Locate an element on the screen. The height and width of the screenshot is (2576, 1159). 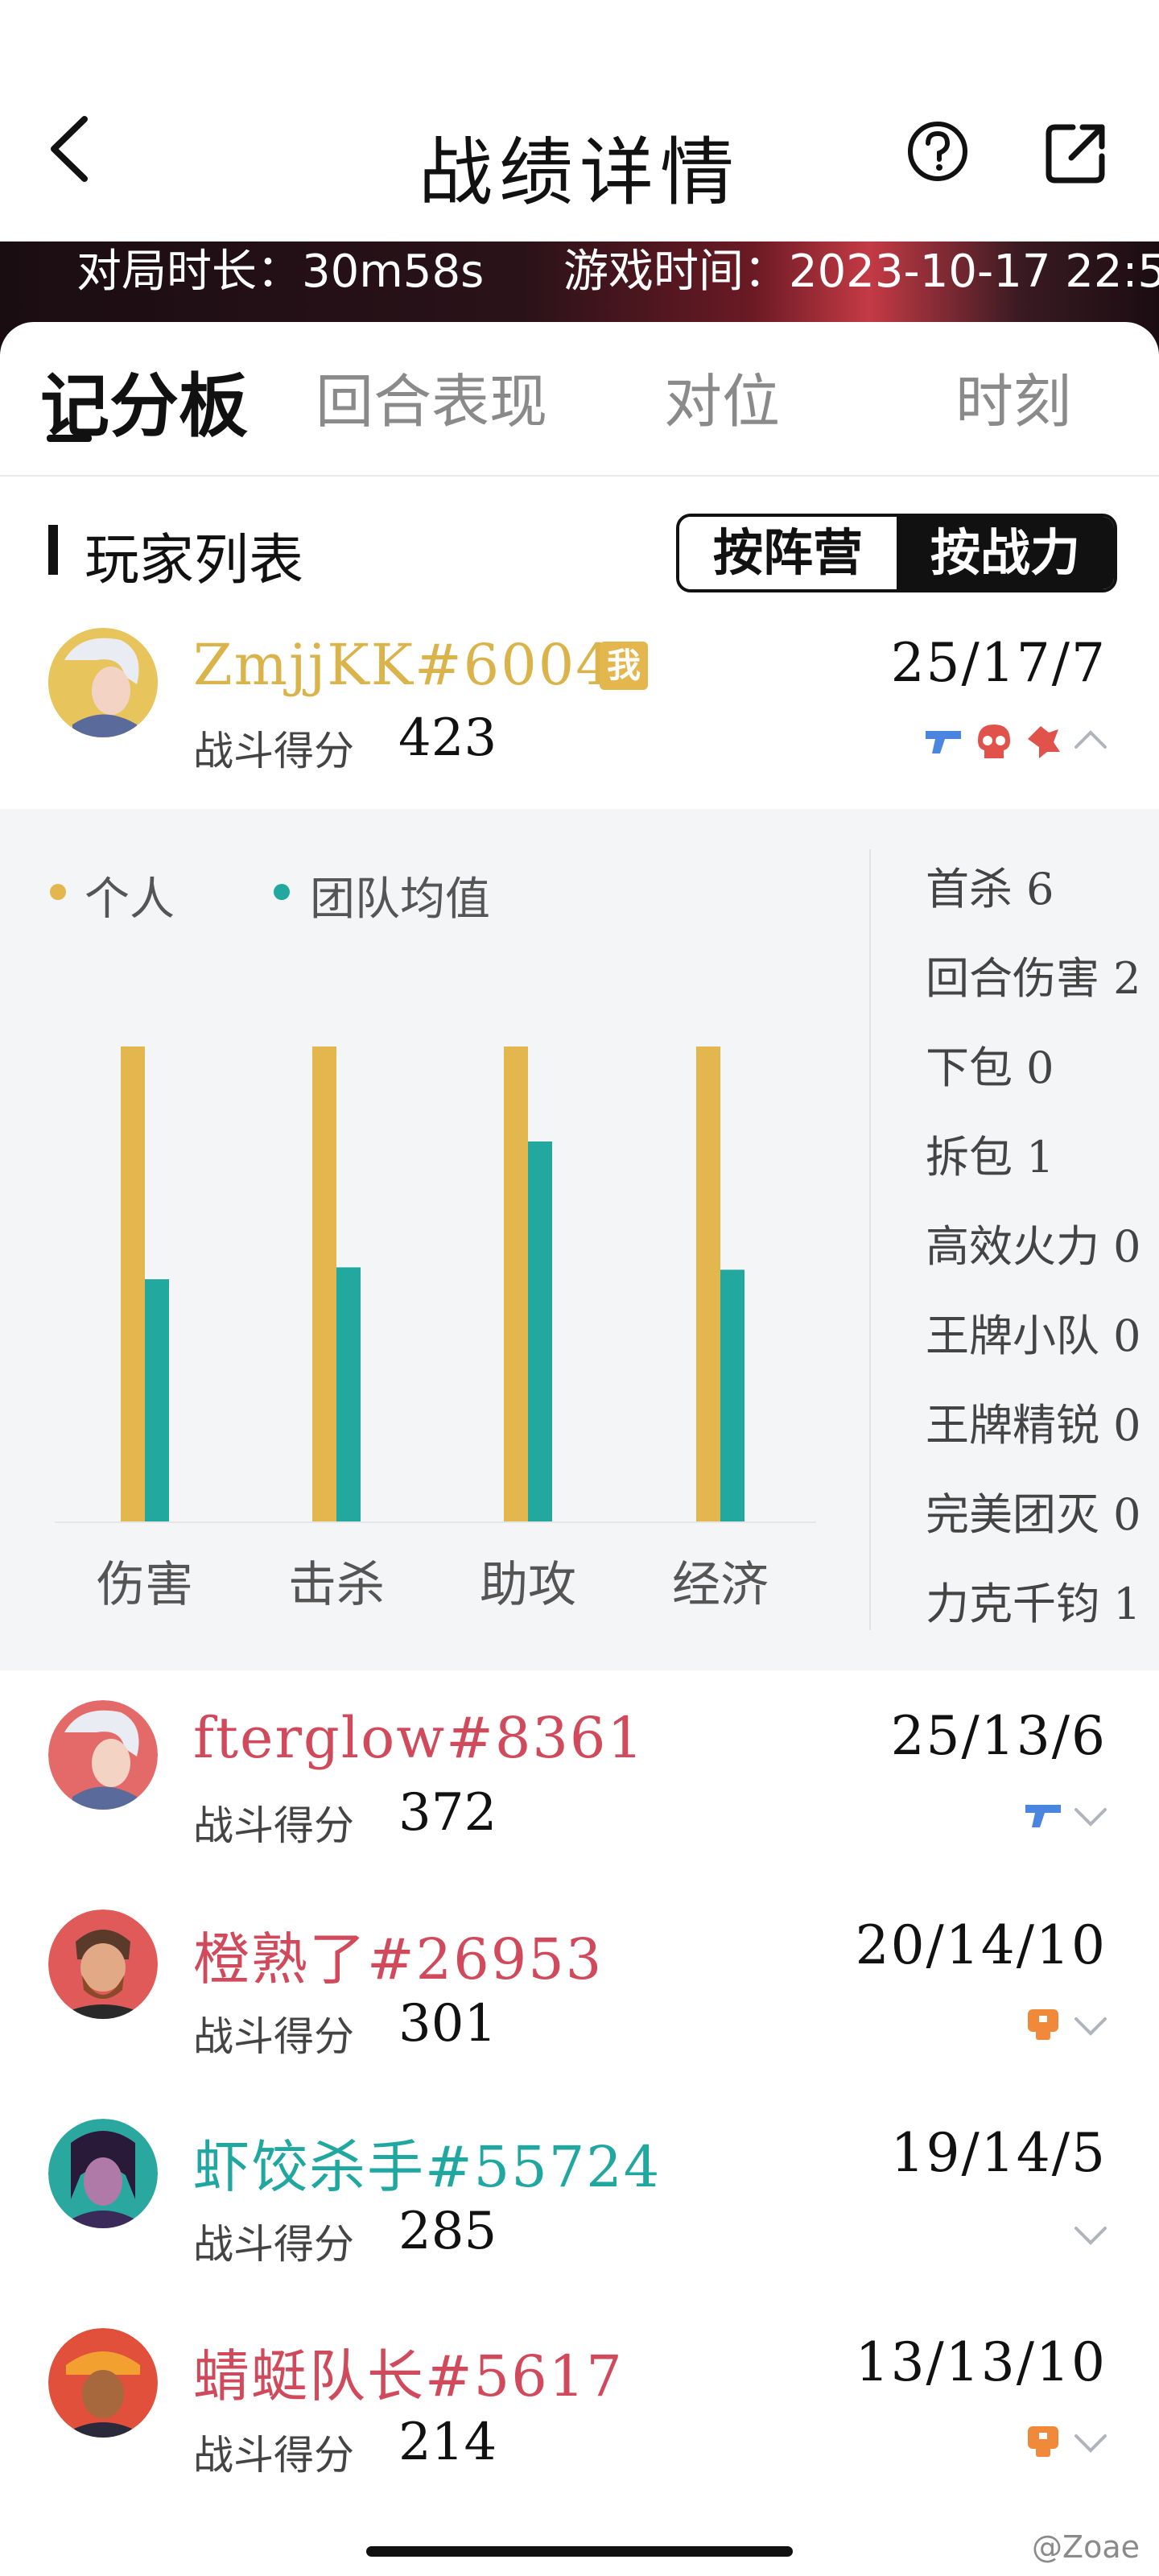
sort-toggle: 按阵营 按战力 is located at coordinates (896, 553).